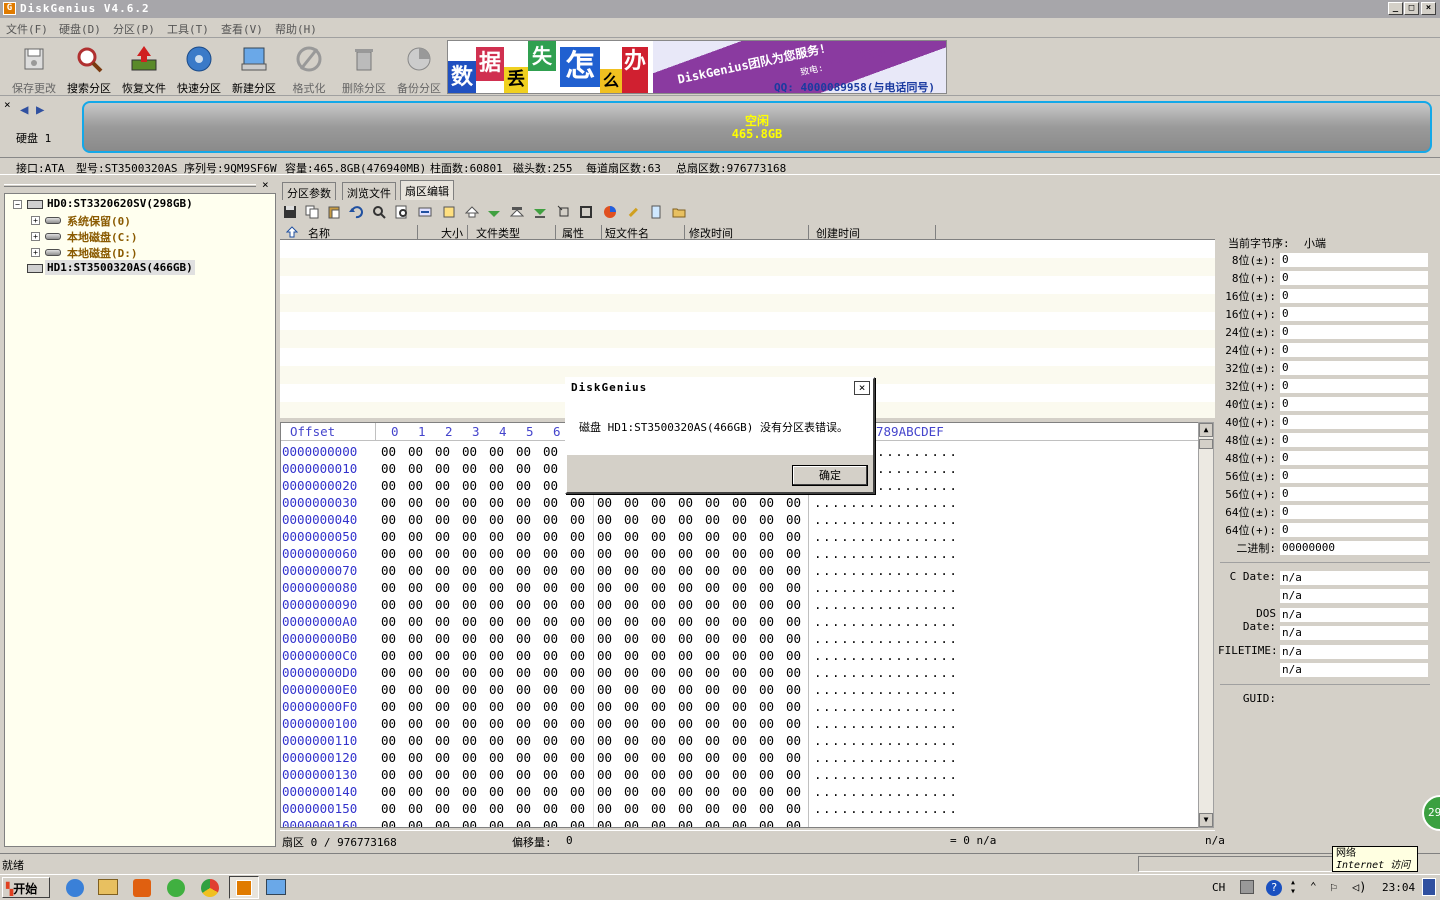 This screenshot has height=900, width=1440. Describe the element at coordinates (1411, 8) in the screenshot. I see `maximize-button: □` at that location.